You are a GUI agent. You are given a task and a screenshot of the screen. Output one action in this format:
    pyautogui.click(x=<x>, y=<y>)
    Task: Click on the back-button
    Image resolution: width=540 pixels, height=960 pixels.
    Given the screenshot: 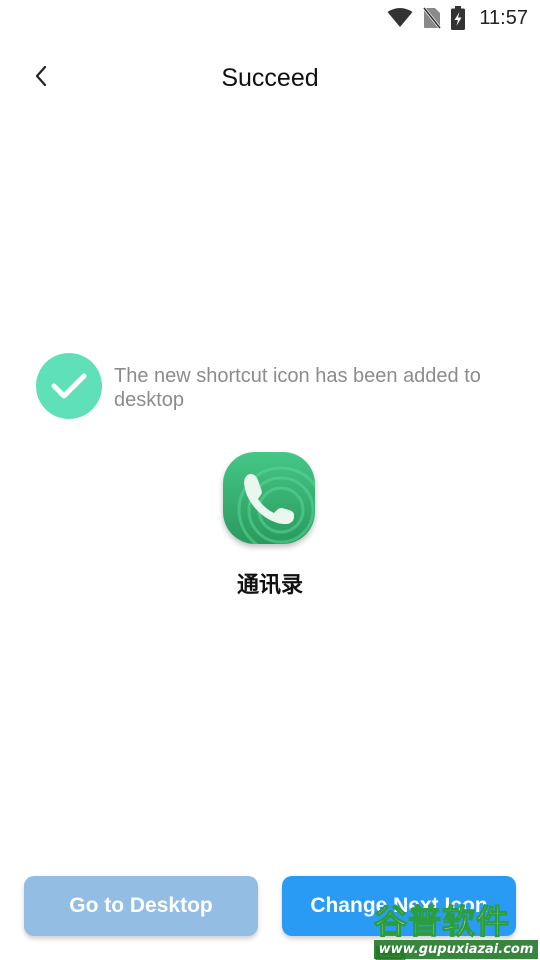 What is the action you would take?
    pyautogui.click(x=42, y=78)
    